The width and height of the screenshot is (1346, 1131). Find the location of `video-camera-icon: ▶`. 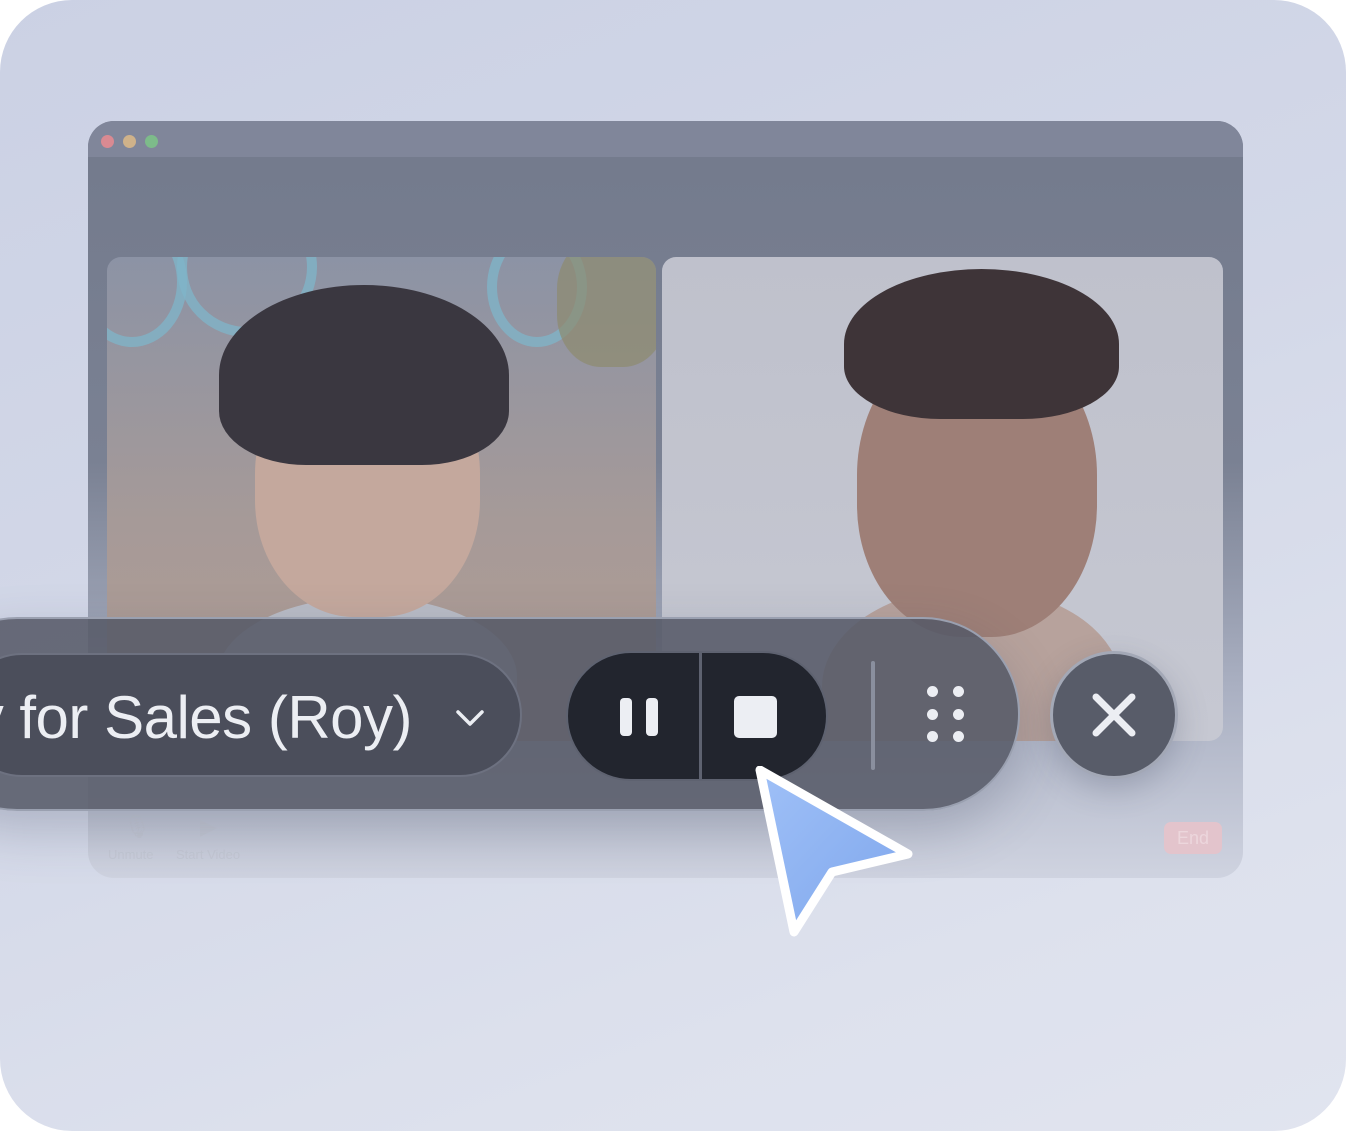

video-camera-icon: ▶ is located at coordinates (208, 827).